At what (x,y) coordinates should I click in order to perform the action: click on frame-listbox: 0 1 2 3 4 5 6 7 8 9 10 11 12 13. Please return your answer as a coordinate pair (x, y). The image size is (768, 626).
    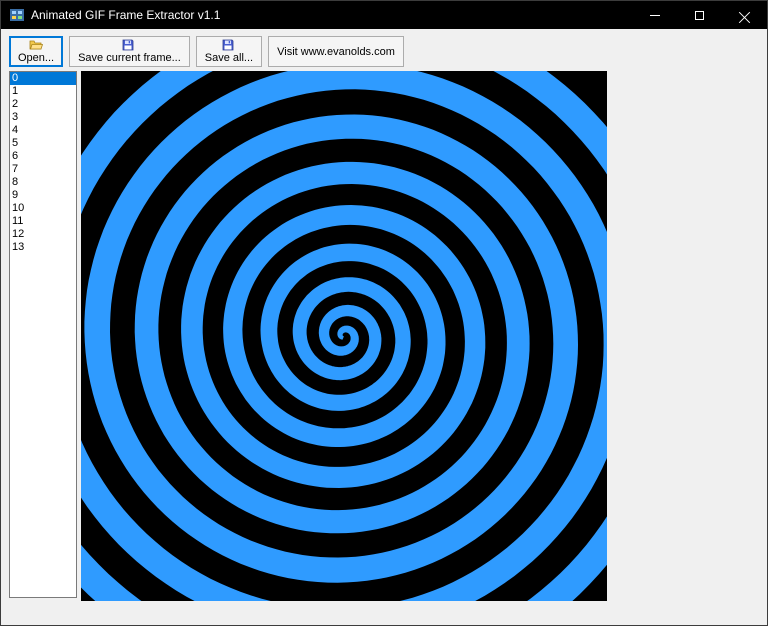
    Looking at the image, I should click on (43, 334).